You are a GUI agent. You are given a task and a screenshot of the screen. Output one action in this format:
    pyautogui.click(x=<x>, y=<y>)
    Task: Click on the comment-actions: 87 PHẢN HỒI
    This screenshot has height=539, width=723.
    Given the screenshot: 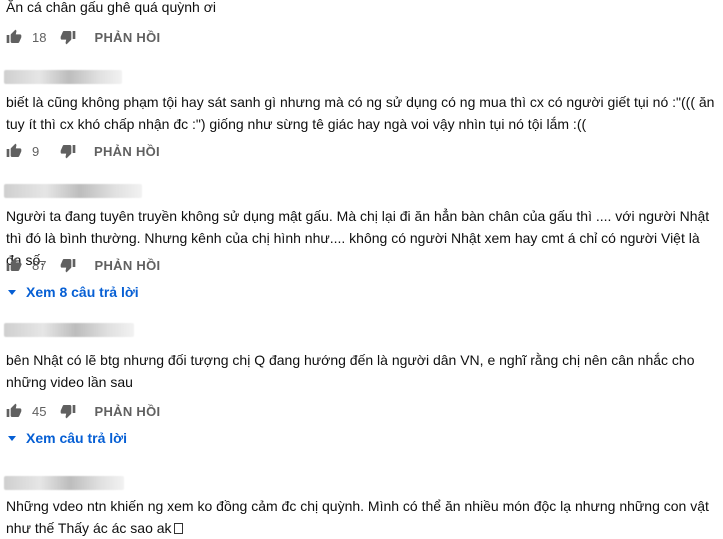 What is the action you would take?
    pyautogui.click(x=83, y=265)
    